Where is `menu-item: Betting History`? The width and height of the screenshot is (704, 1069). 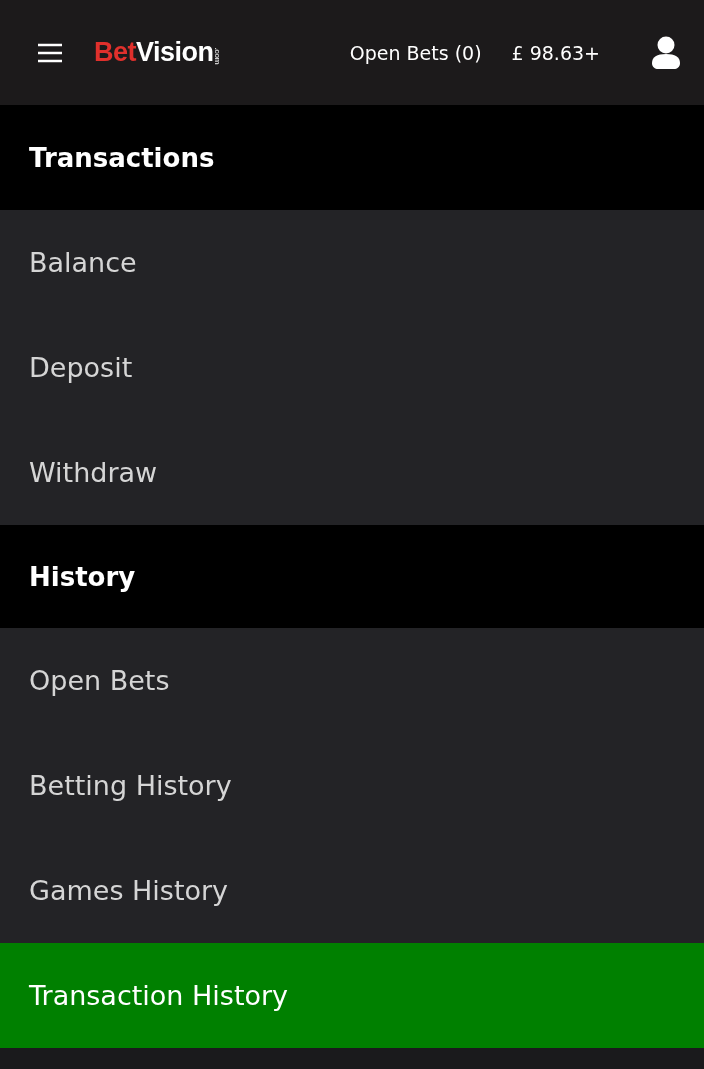 menu-item: Betting History is located at coordinates (352, 785).